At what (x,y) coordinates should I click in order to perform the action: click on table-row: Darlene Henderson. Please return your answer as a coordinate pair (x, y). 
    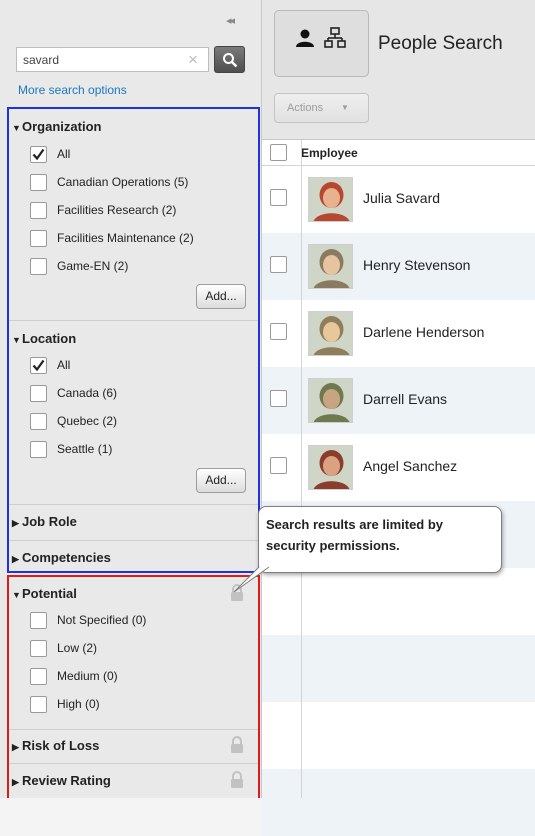
    Looking at the image, I should click on (398, 333).